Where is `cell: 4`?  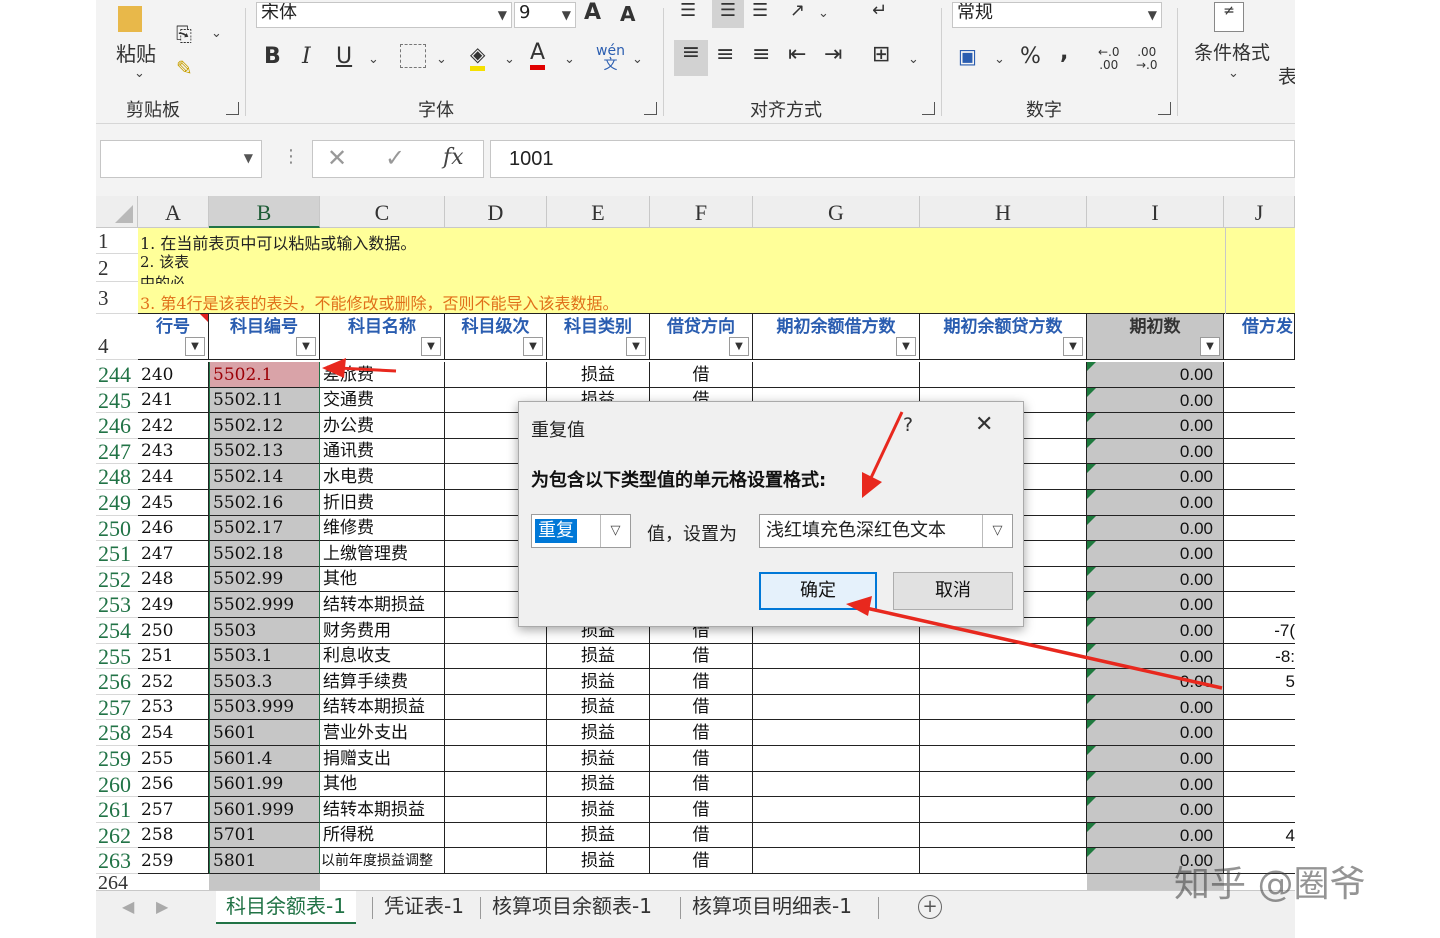 cell: 4 is located at coordinates (1259, 835).